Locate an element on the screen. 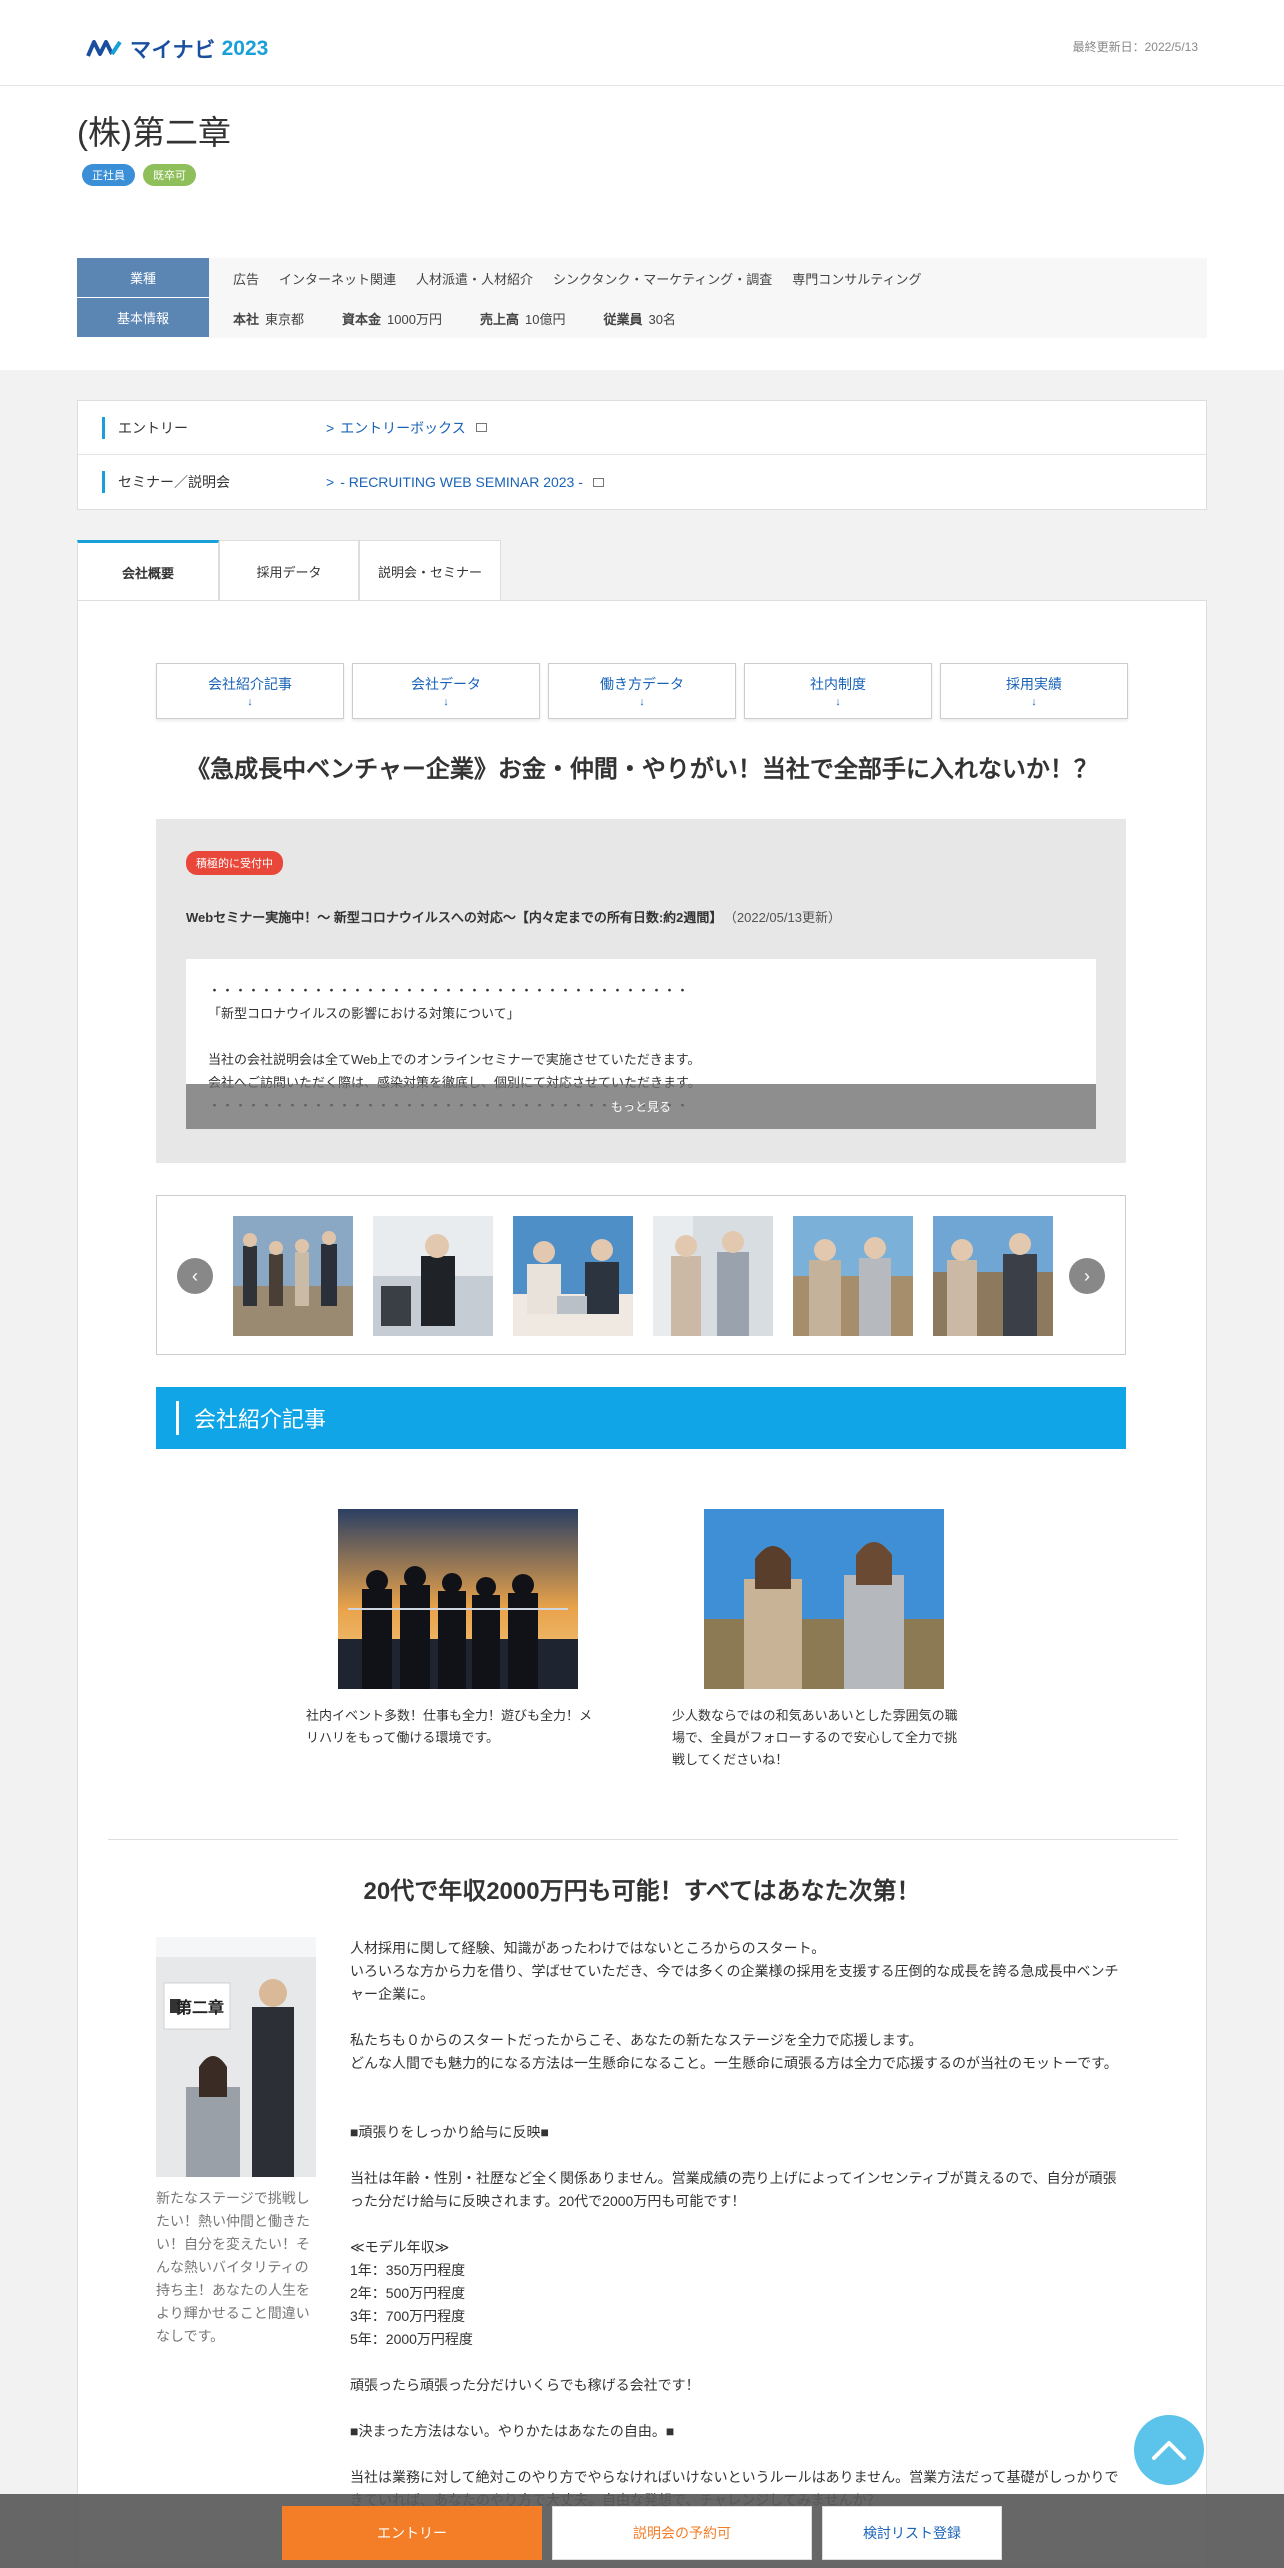 The image size is (1284, 2568). subnav-articles: 会社紹介記事 ↓ is located at coordinates (250, 691).